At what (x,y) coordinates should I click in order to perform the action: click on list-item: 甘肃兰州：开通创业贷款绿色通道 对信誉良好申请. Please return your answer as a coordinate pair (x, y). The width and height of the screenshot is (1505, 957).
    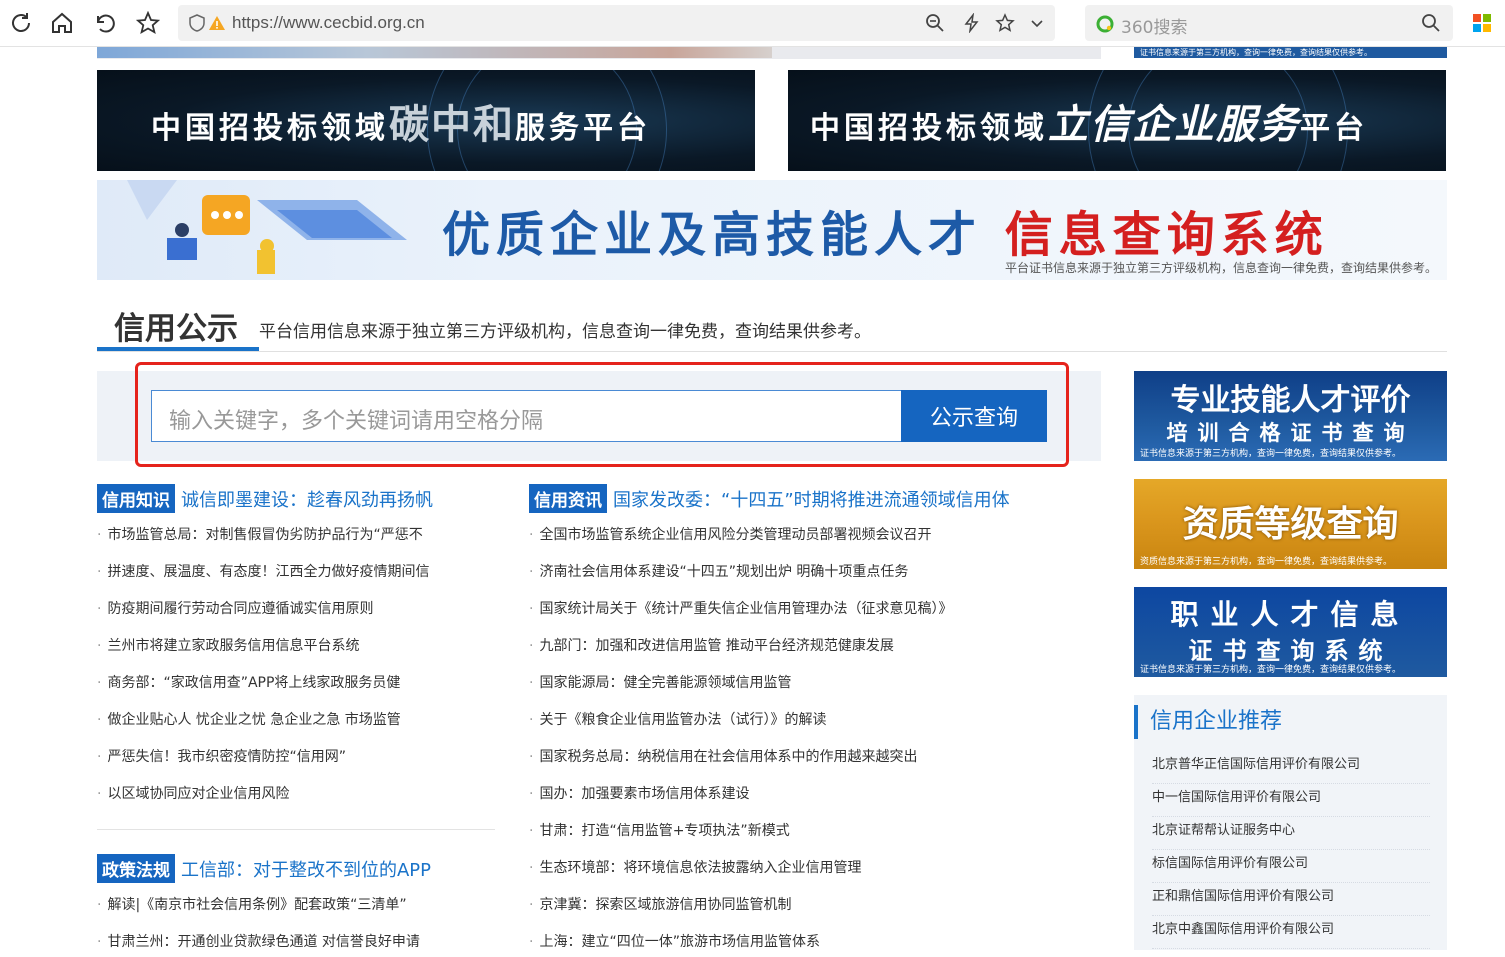
    Looking at the image, I should click on (297, 944).